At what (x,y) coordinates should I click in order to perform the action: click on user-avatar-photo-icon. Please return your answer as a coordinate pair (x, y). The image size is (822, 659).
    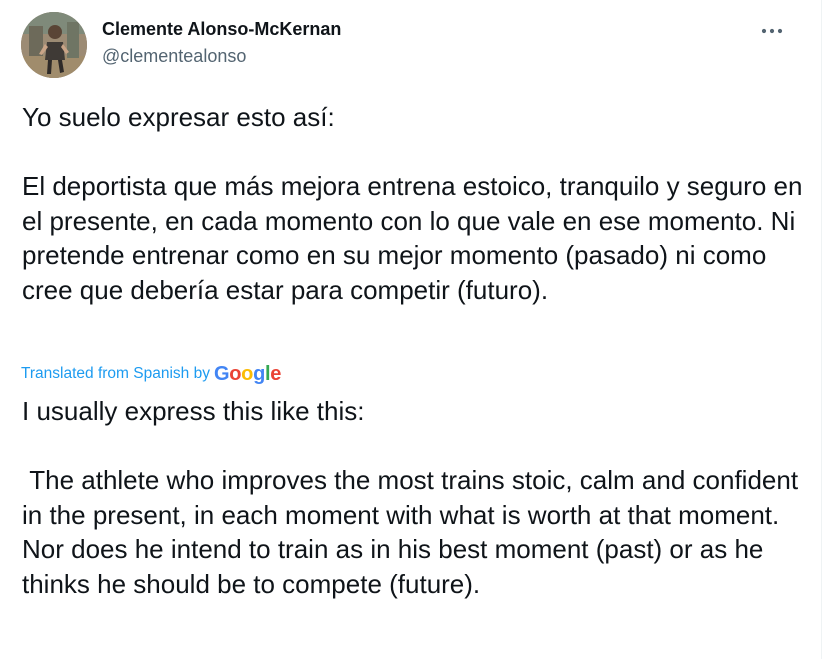
    Looking at the image, I should click on (54, 45).